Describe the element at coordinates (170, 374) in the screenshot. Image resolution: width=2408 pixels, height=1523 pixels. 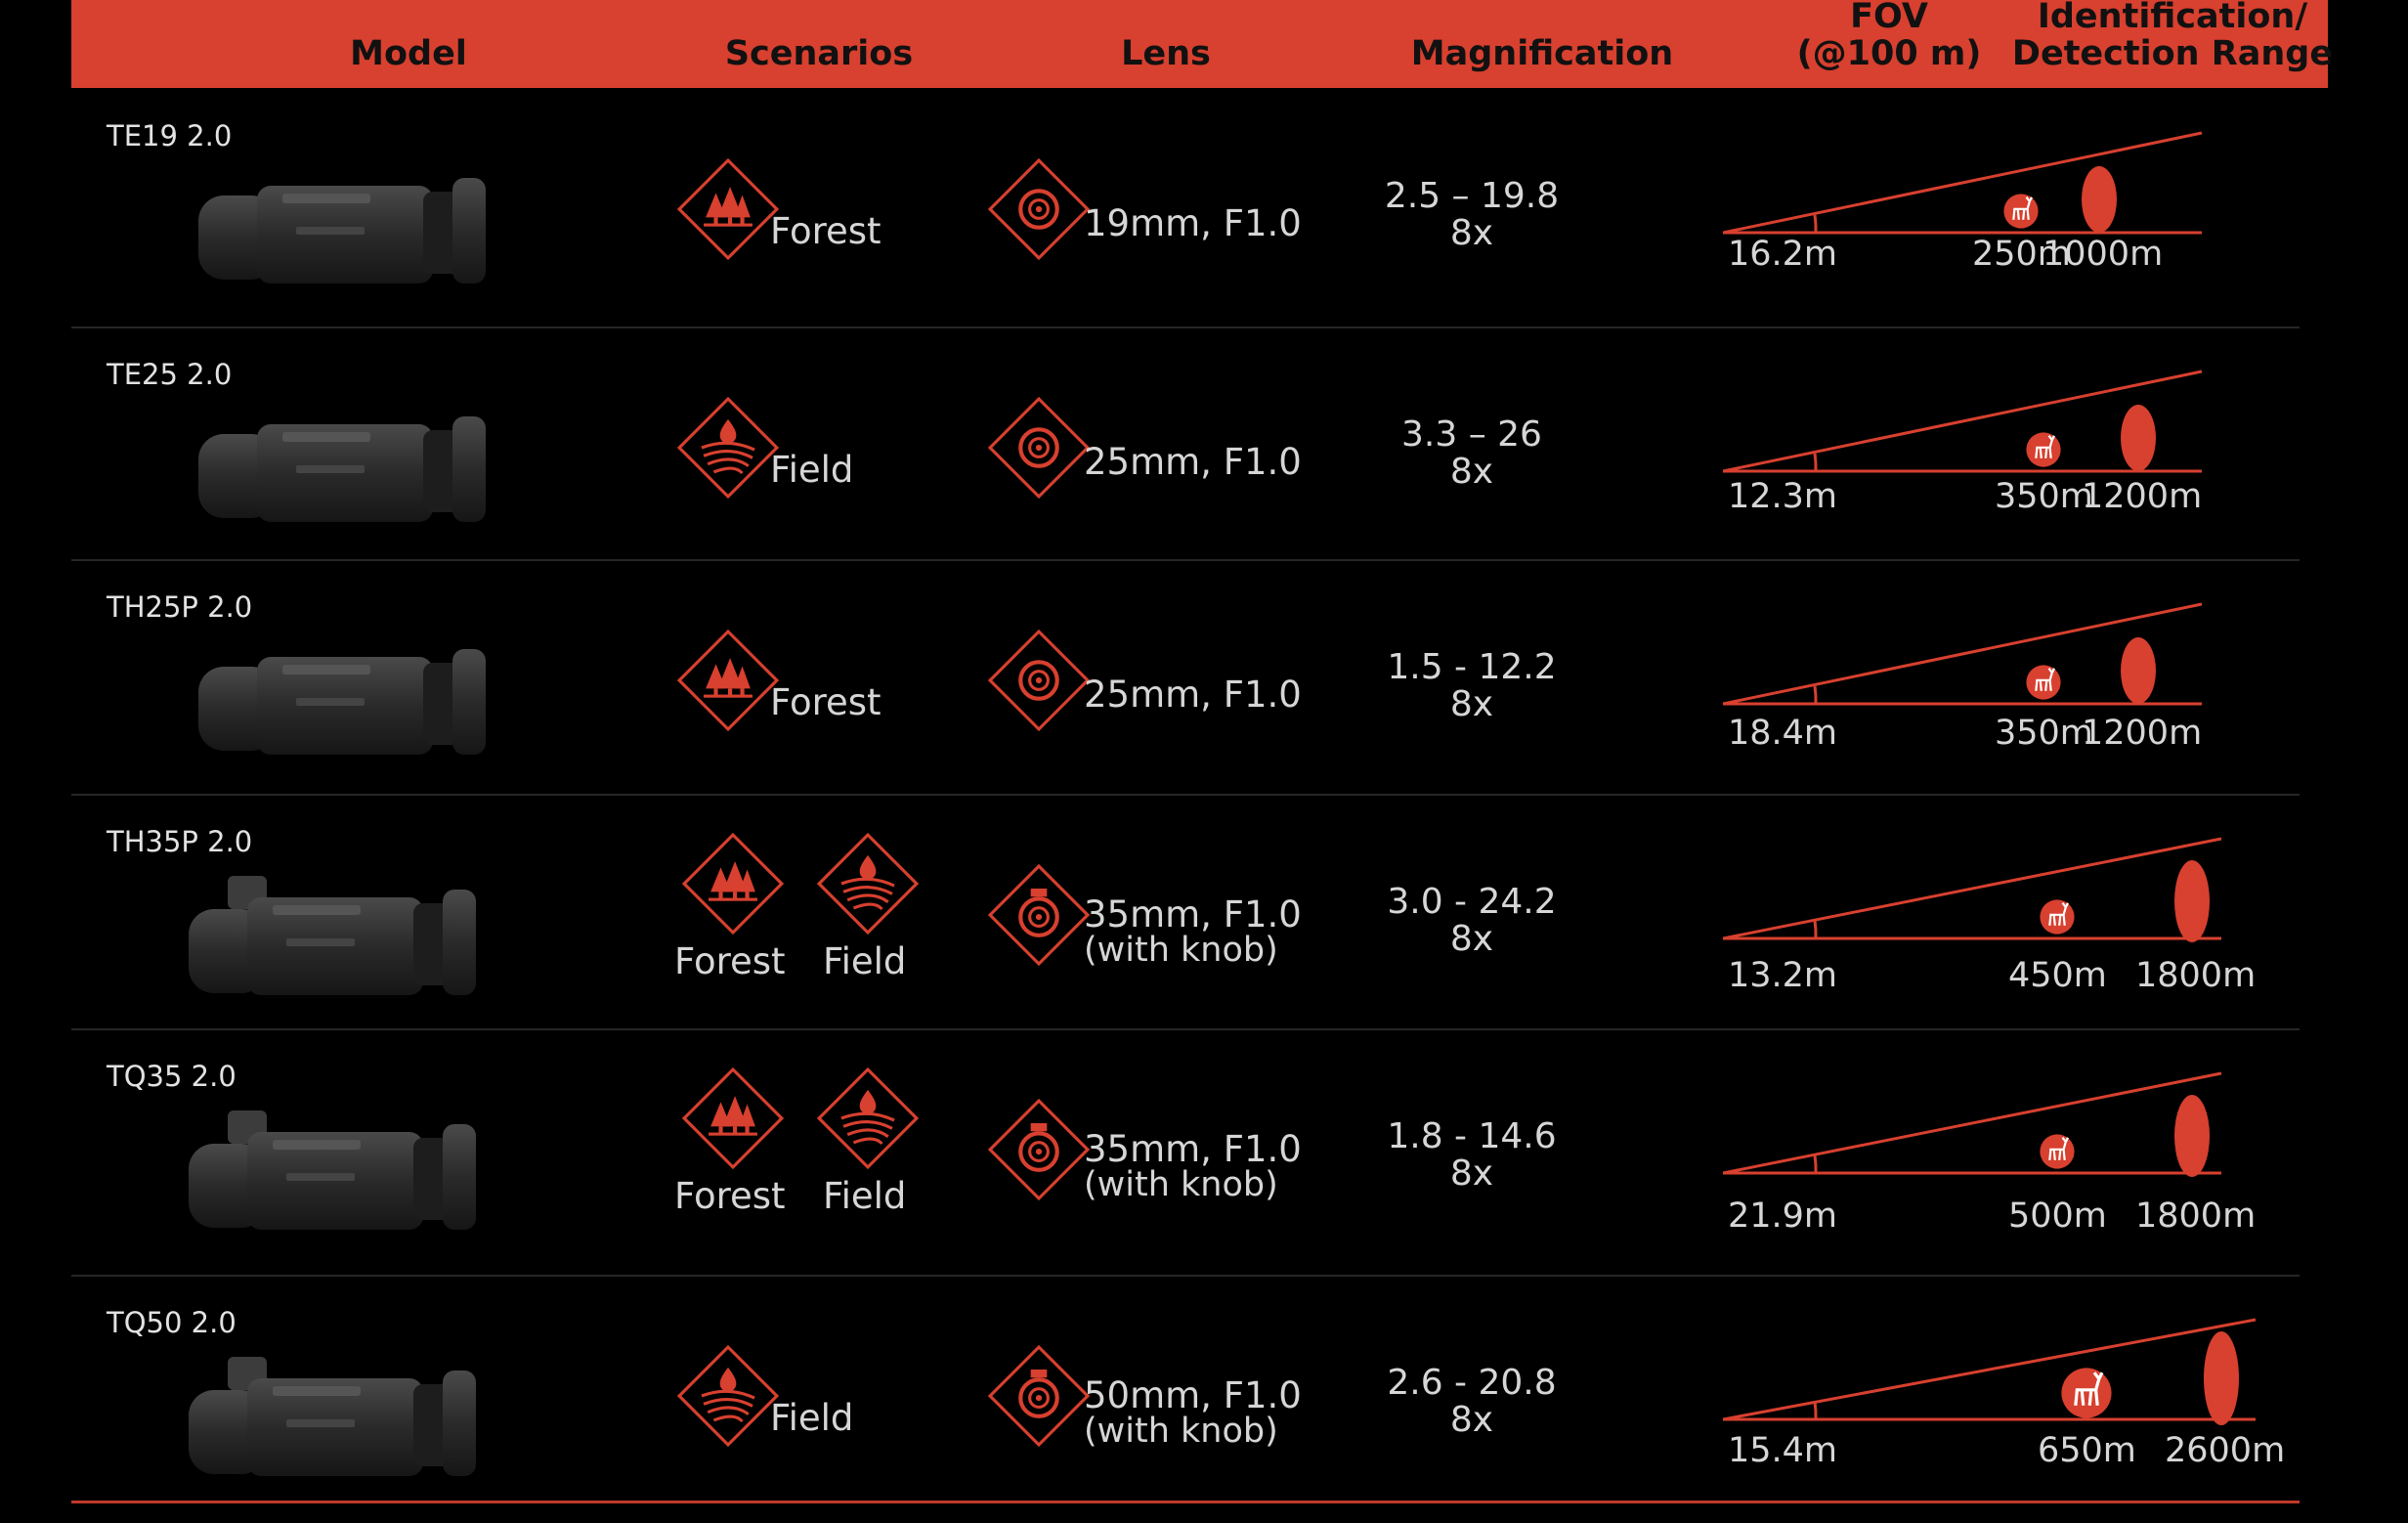
I see `model-name: TE25 2.0` at that location.